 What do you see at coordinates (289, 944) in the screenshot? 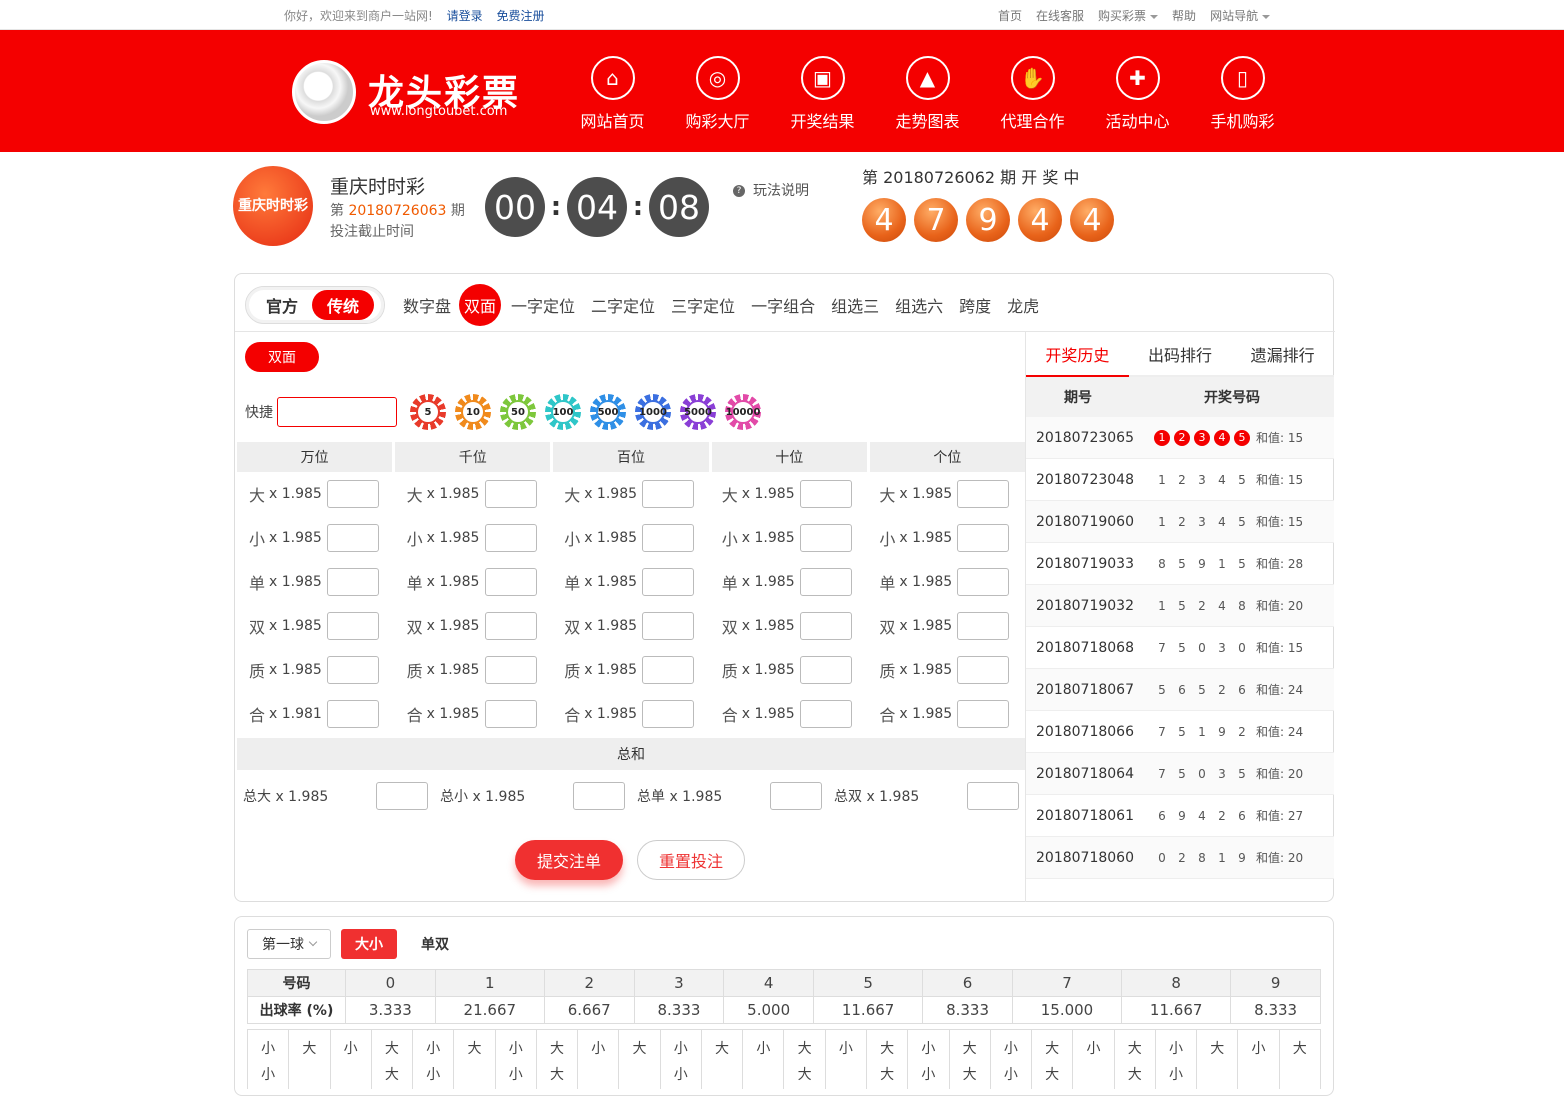
I see `ball-select: 第一球` at bounding box center [289, 944].